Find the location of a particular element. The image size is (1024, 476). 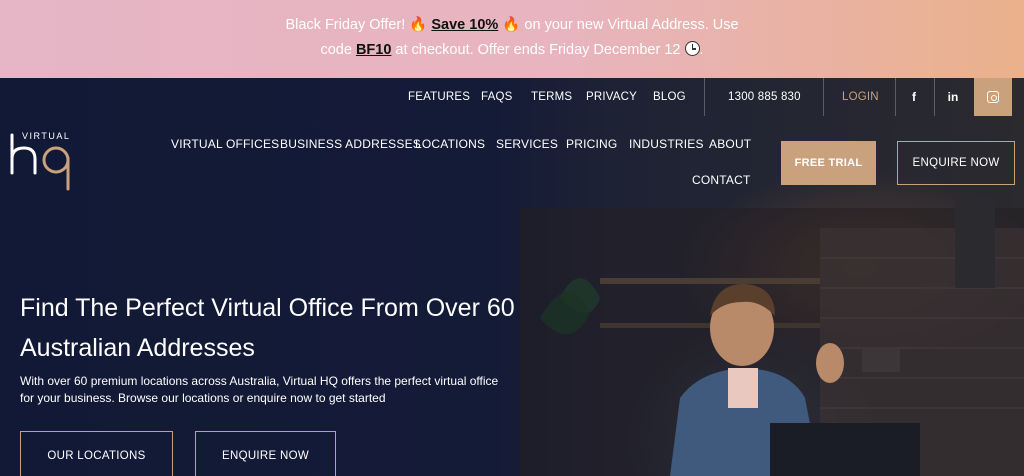

nav-blog: BLOG is located at coordinates (669, 97).